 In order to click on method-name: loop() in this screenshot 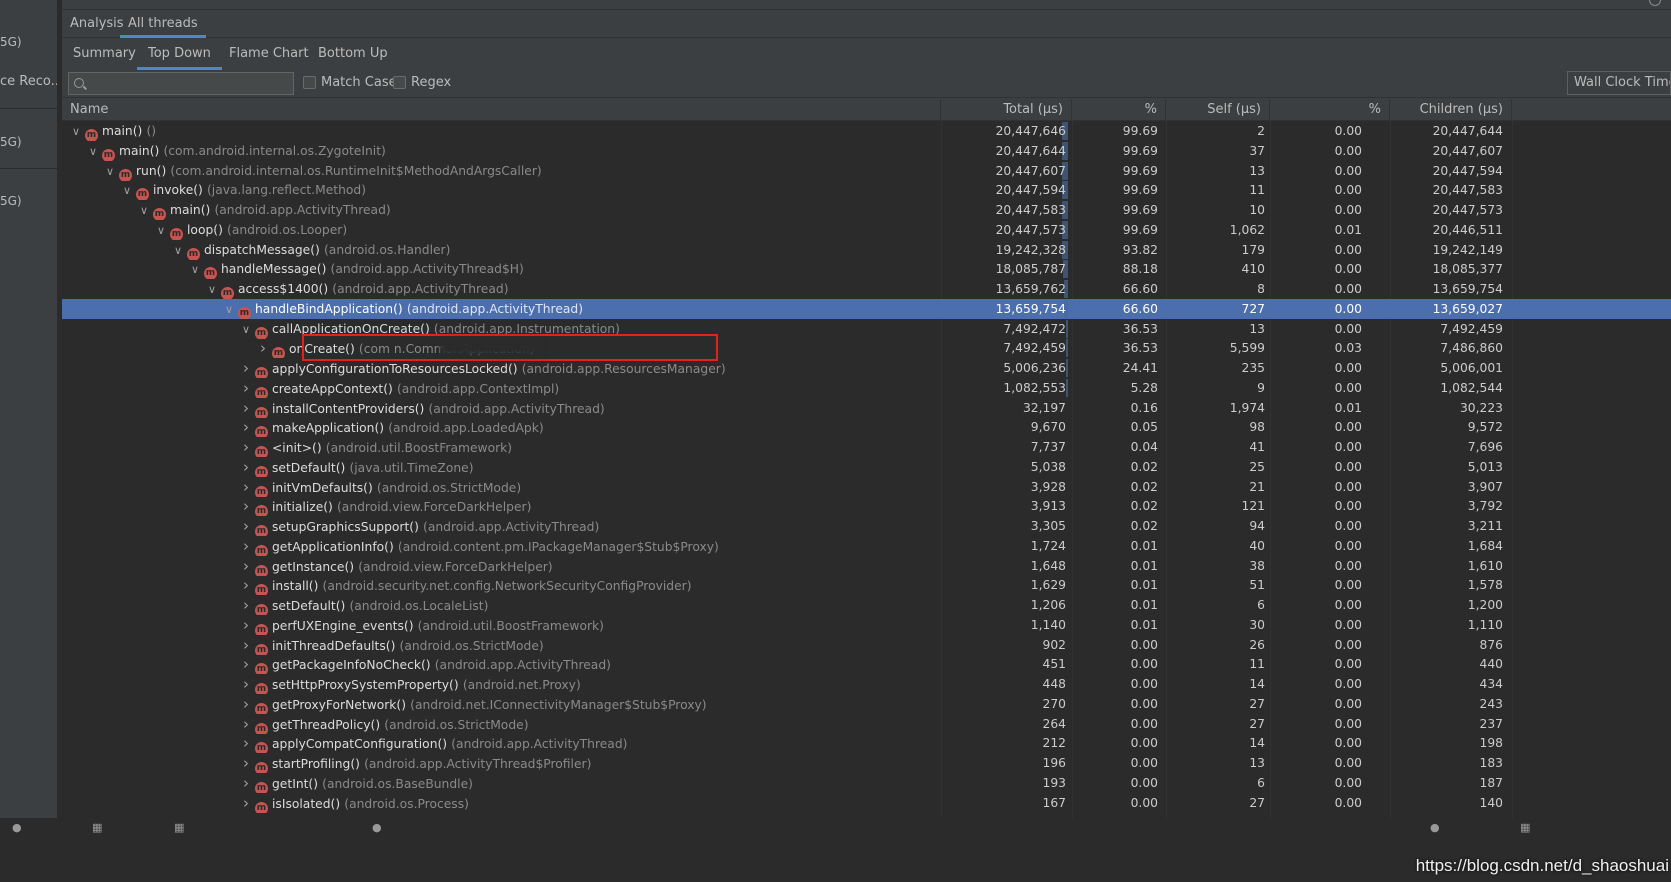, I will do `click(205, 229)`.